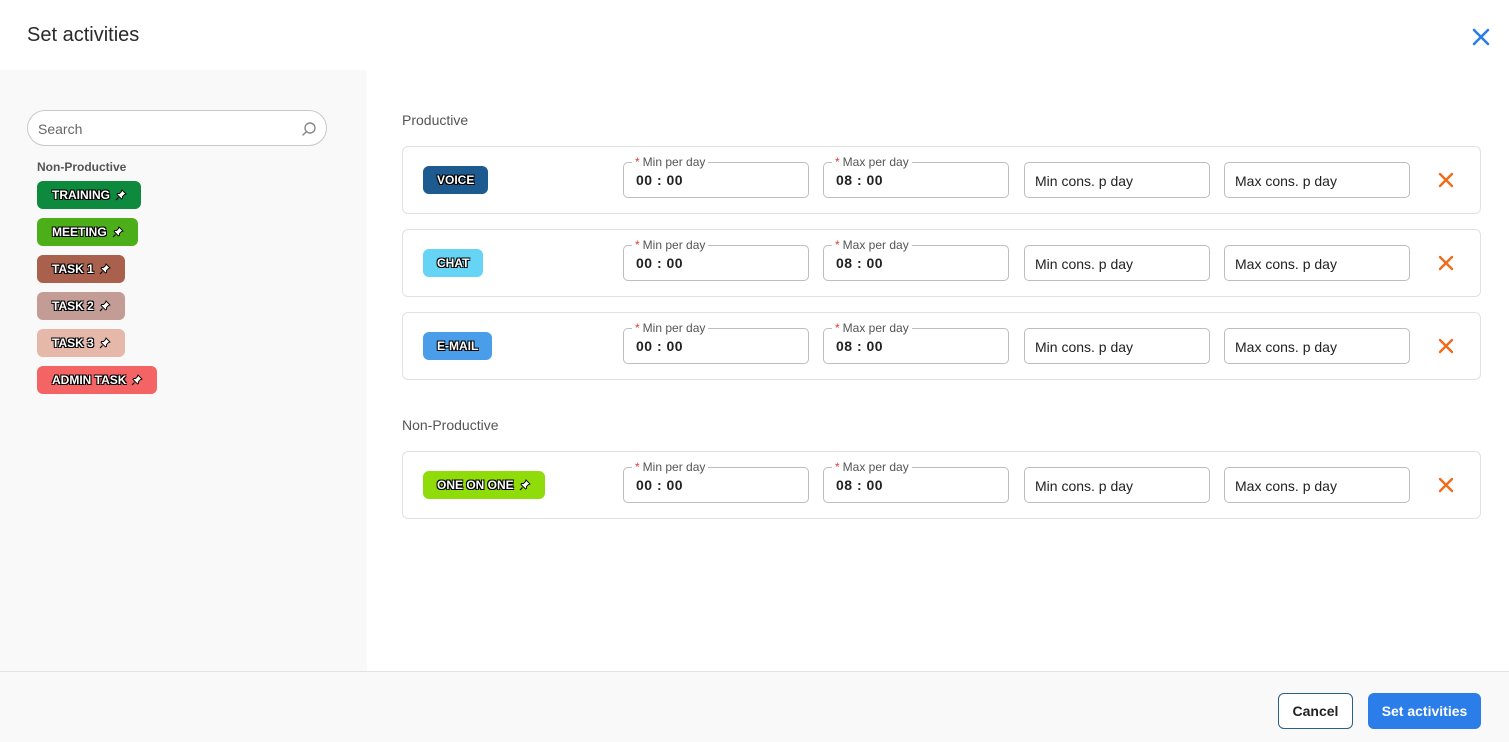 This screenshot has height=742, width=1509. I want to click on activity-chip-label: TASK 1, so click(73, 269).